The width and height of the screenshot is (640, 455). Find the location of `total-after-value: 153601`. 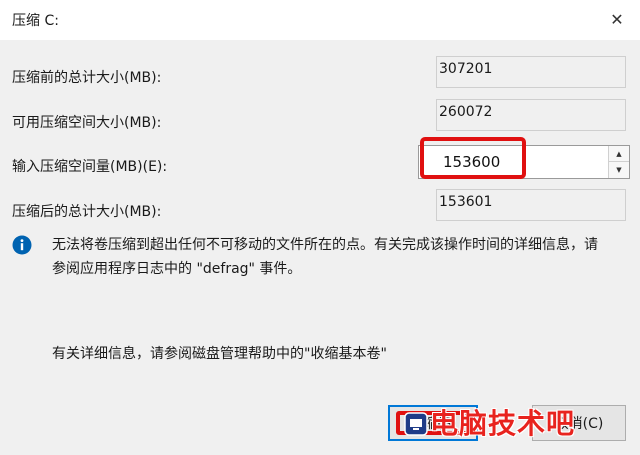

total-after-value: 153601 is located at coordinates (466, 202).